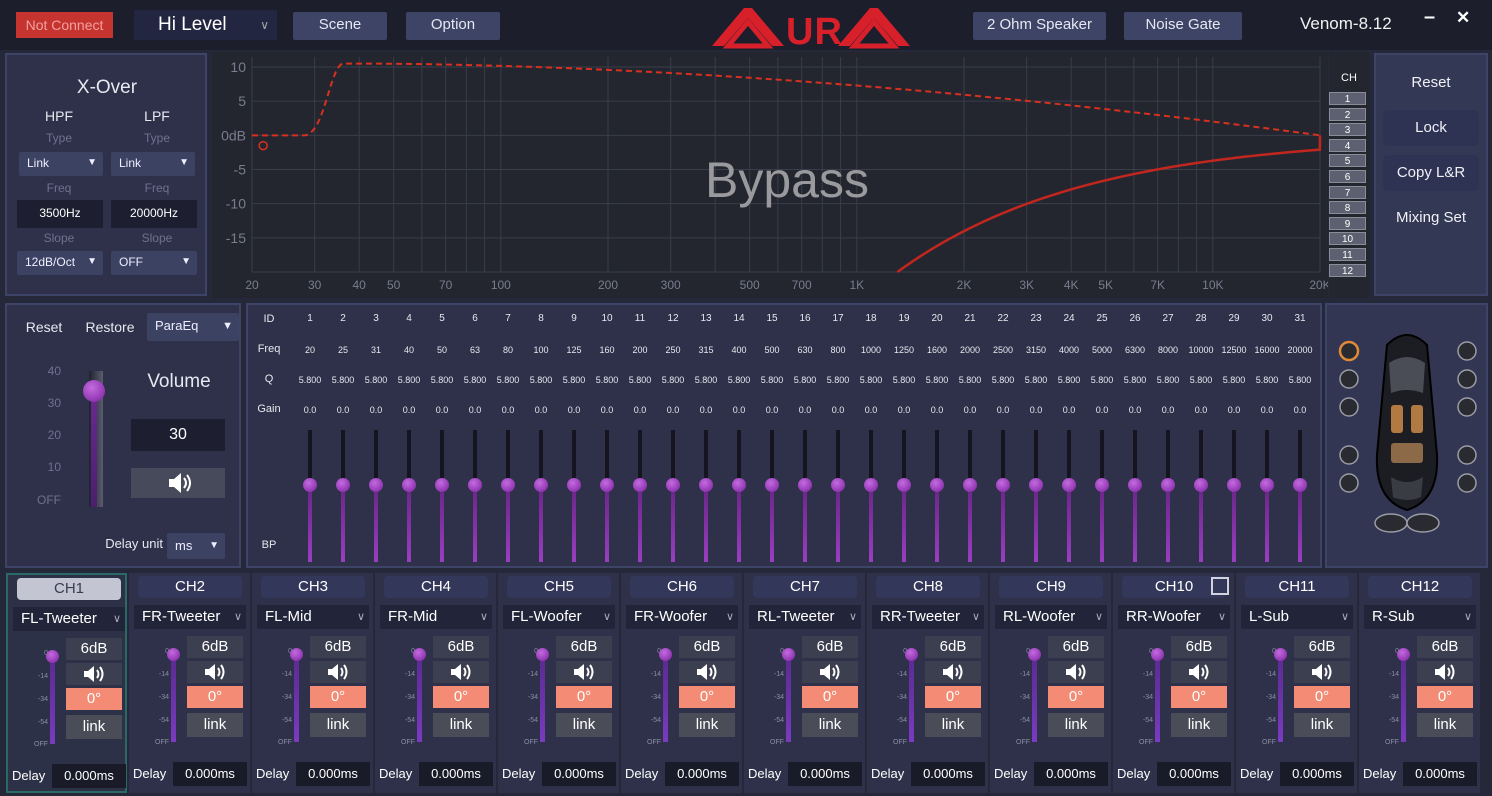  What do you see at coordinates (1431, 83) in the screenshot?
I see `reset-button: Reset` at bounding box center [1431, 83].